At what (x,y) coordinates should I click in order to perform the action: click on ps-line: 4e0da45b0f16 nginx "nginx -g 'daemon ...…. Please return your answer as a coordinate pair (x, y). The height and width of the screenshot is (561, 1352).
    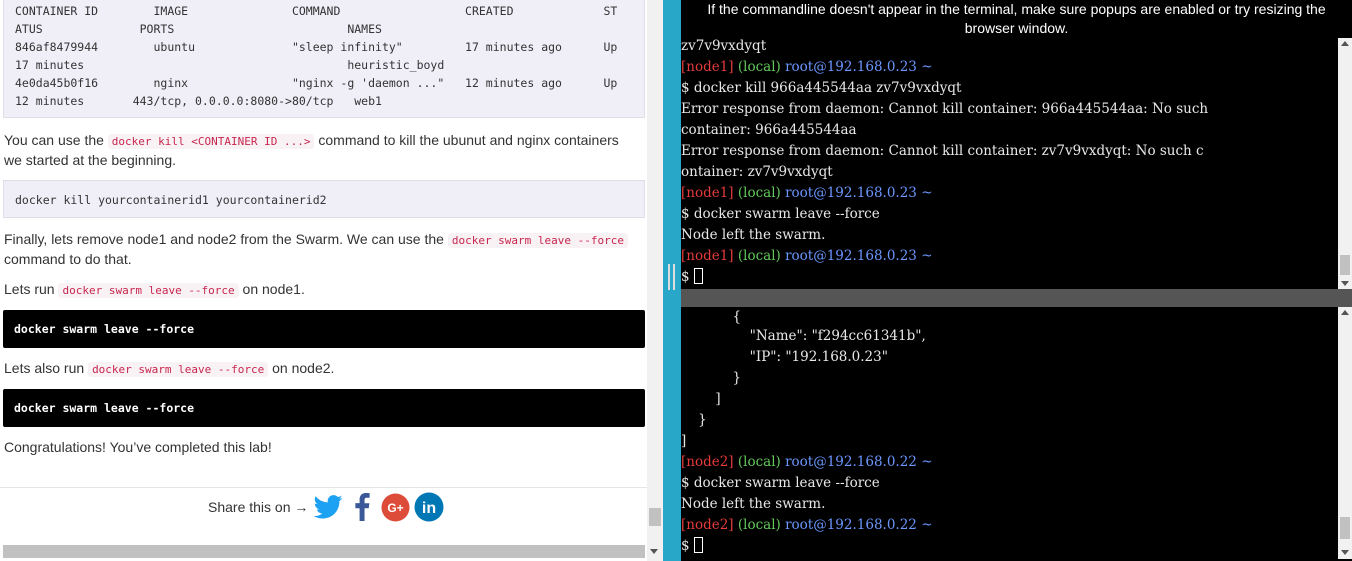
    Looking at the image, I should click on (316, 83).